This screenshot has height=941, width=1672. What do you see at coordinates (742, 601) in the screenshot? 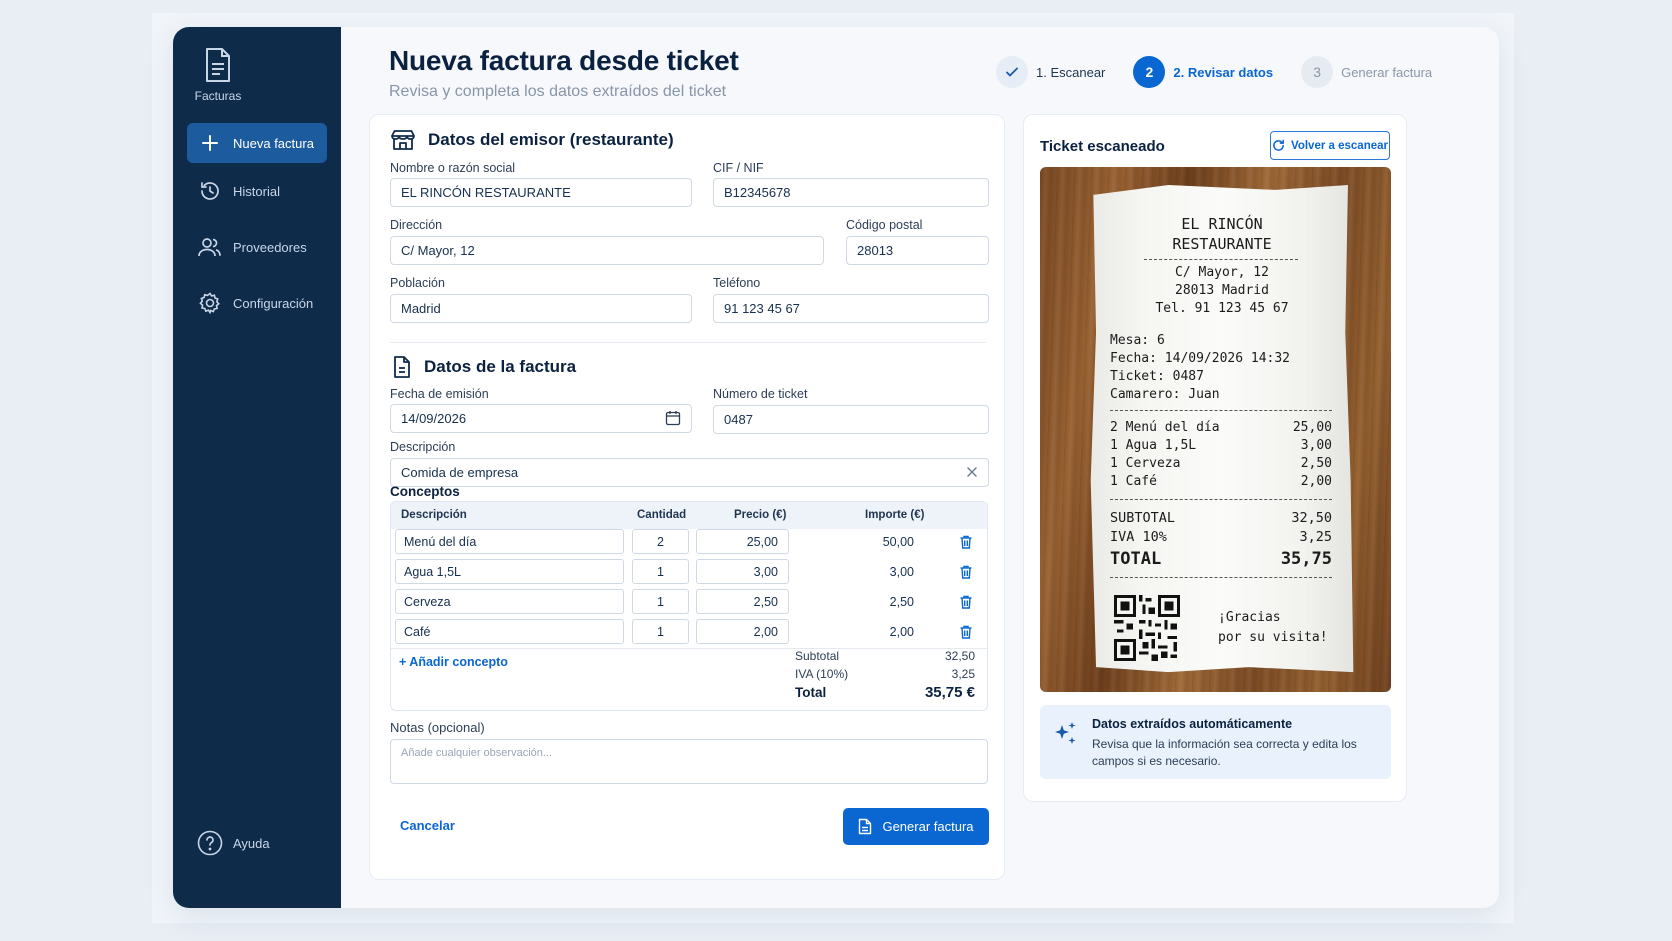
I see `row-precio-input: 2,50` at bounding box center [742, 601].